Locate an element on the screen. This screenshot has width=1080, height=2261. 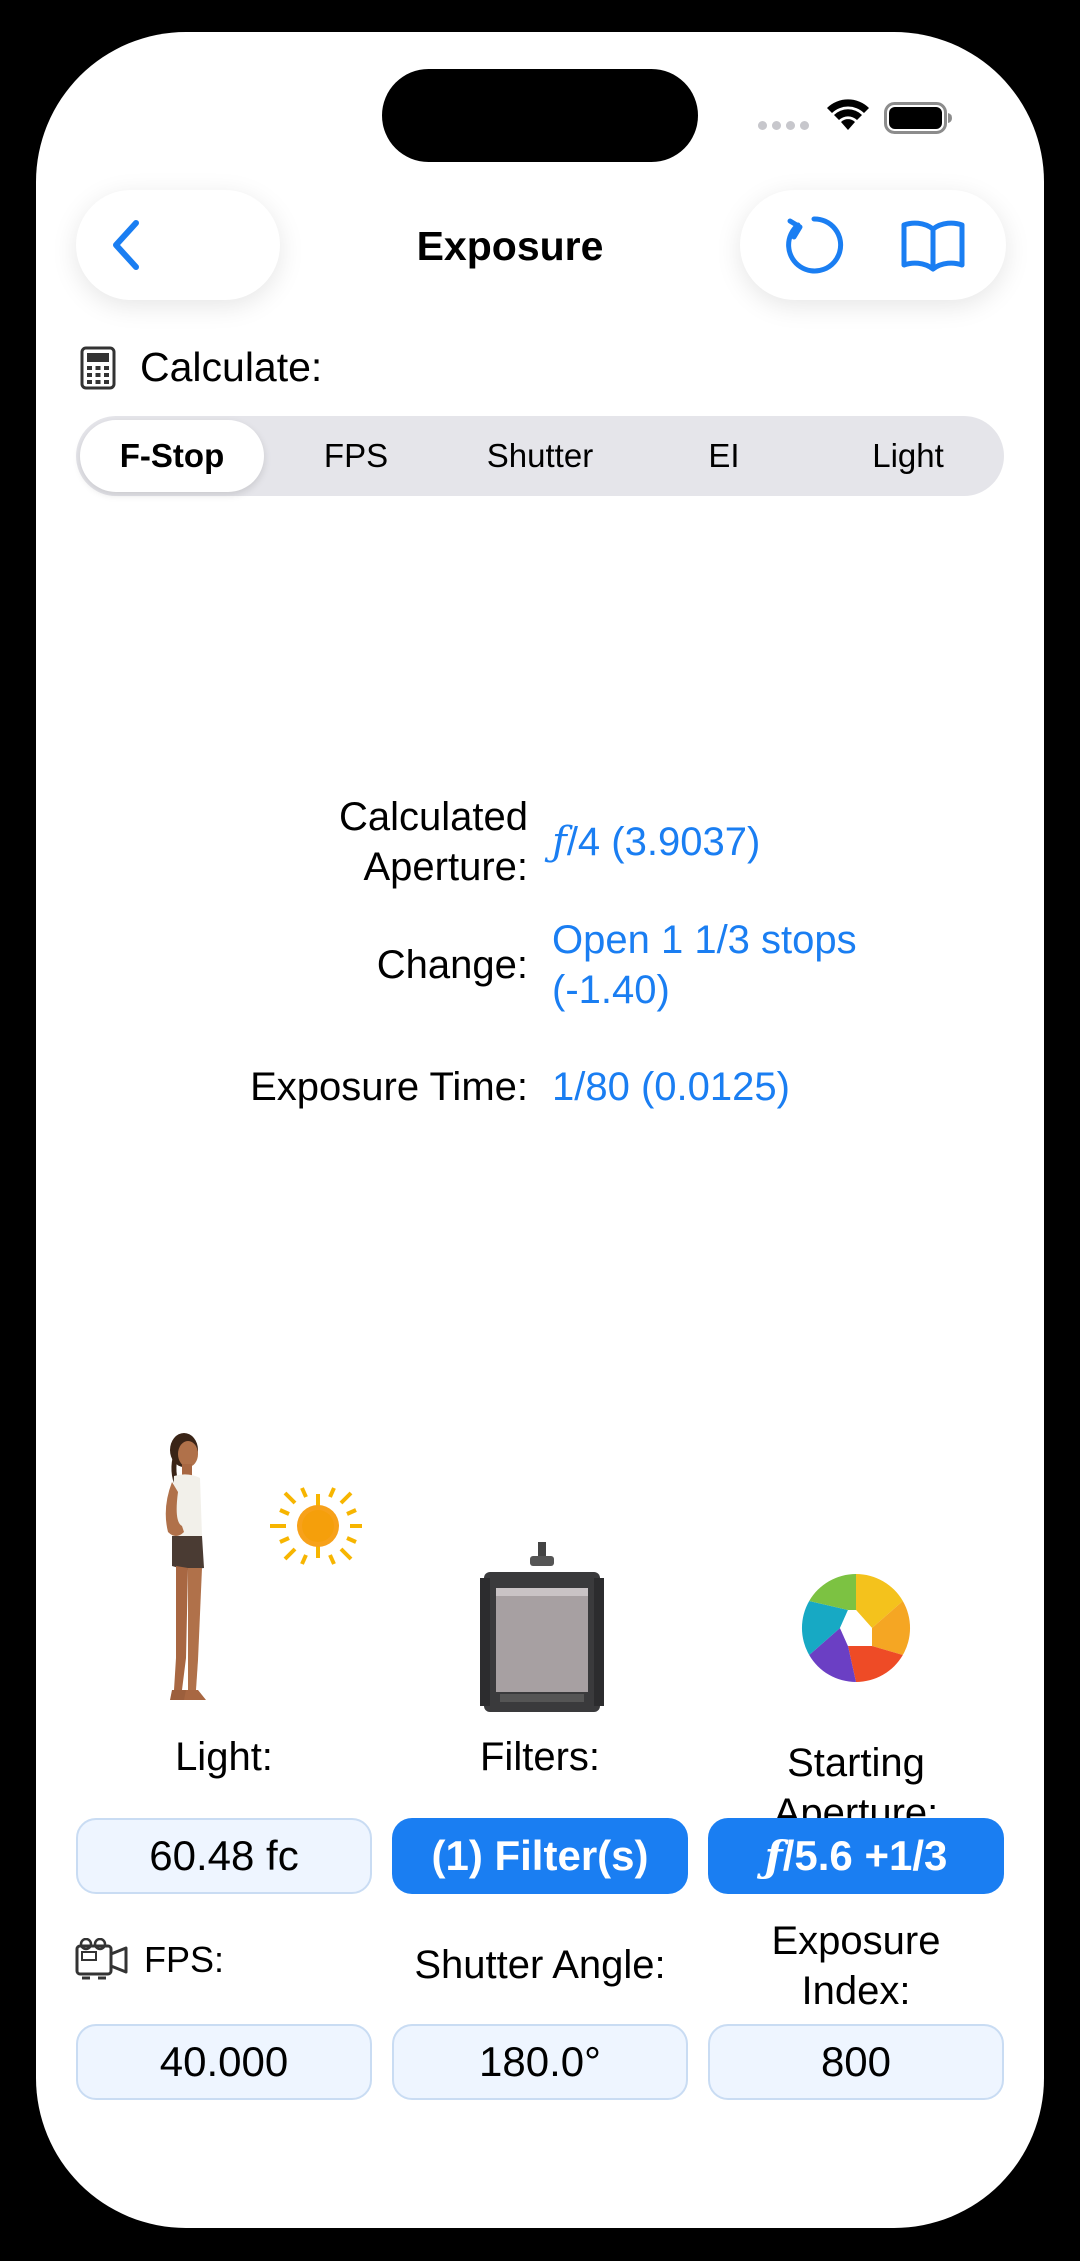
calculated-aperture-label: Calculated Aperture: is located at coordinates (282, 842).